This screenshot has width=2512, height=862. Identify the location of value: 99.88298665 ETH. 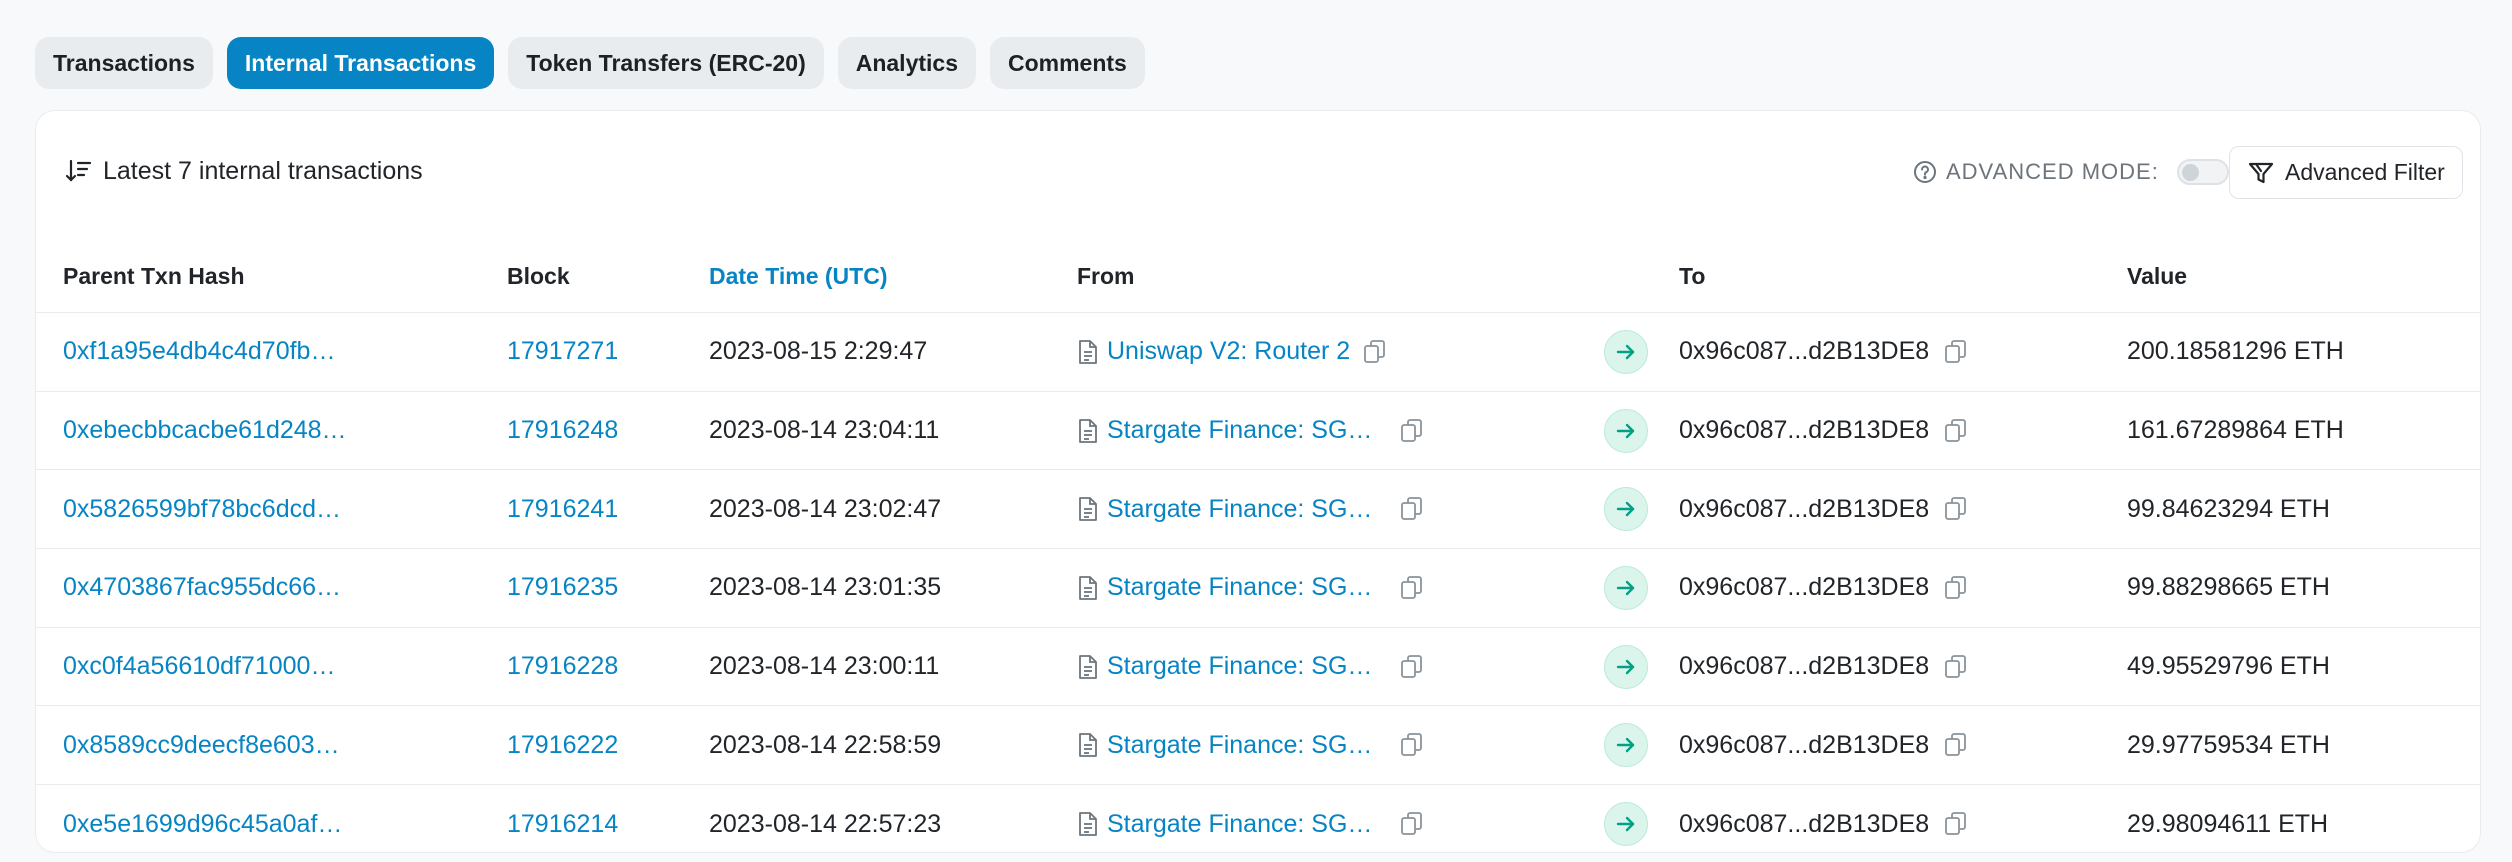
(2228, 587).